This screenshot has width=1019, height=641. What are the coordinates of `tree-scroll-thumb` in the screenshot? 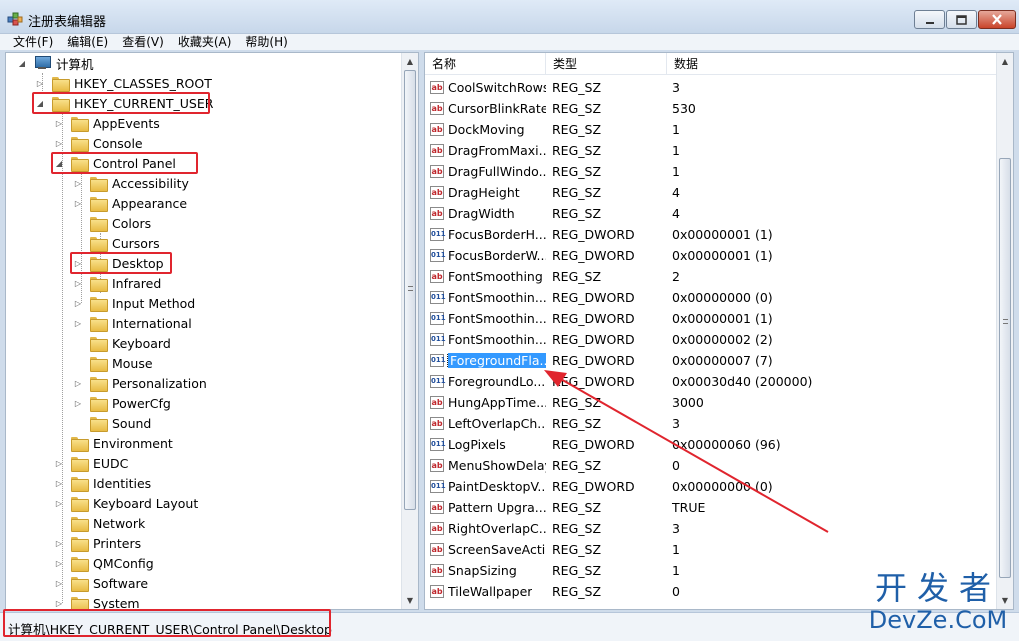 It's located at (410, 290).